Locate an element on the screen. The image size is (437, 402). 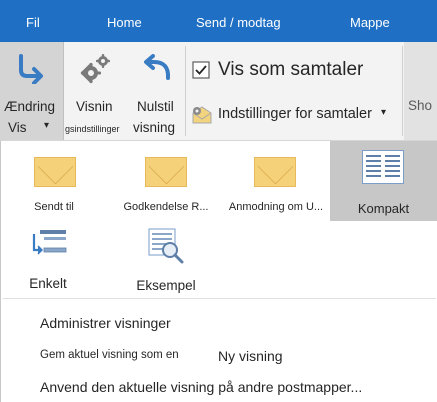
reset-view-label-1: Nulstil is located at coordinates (155, 106).